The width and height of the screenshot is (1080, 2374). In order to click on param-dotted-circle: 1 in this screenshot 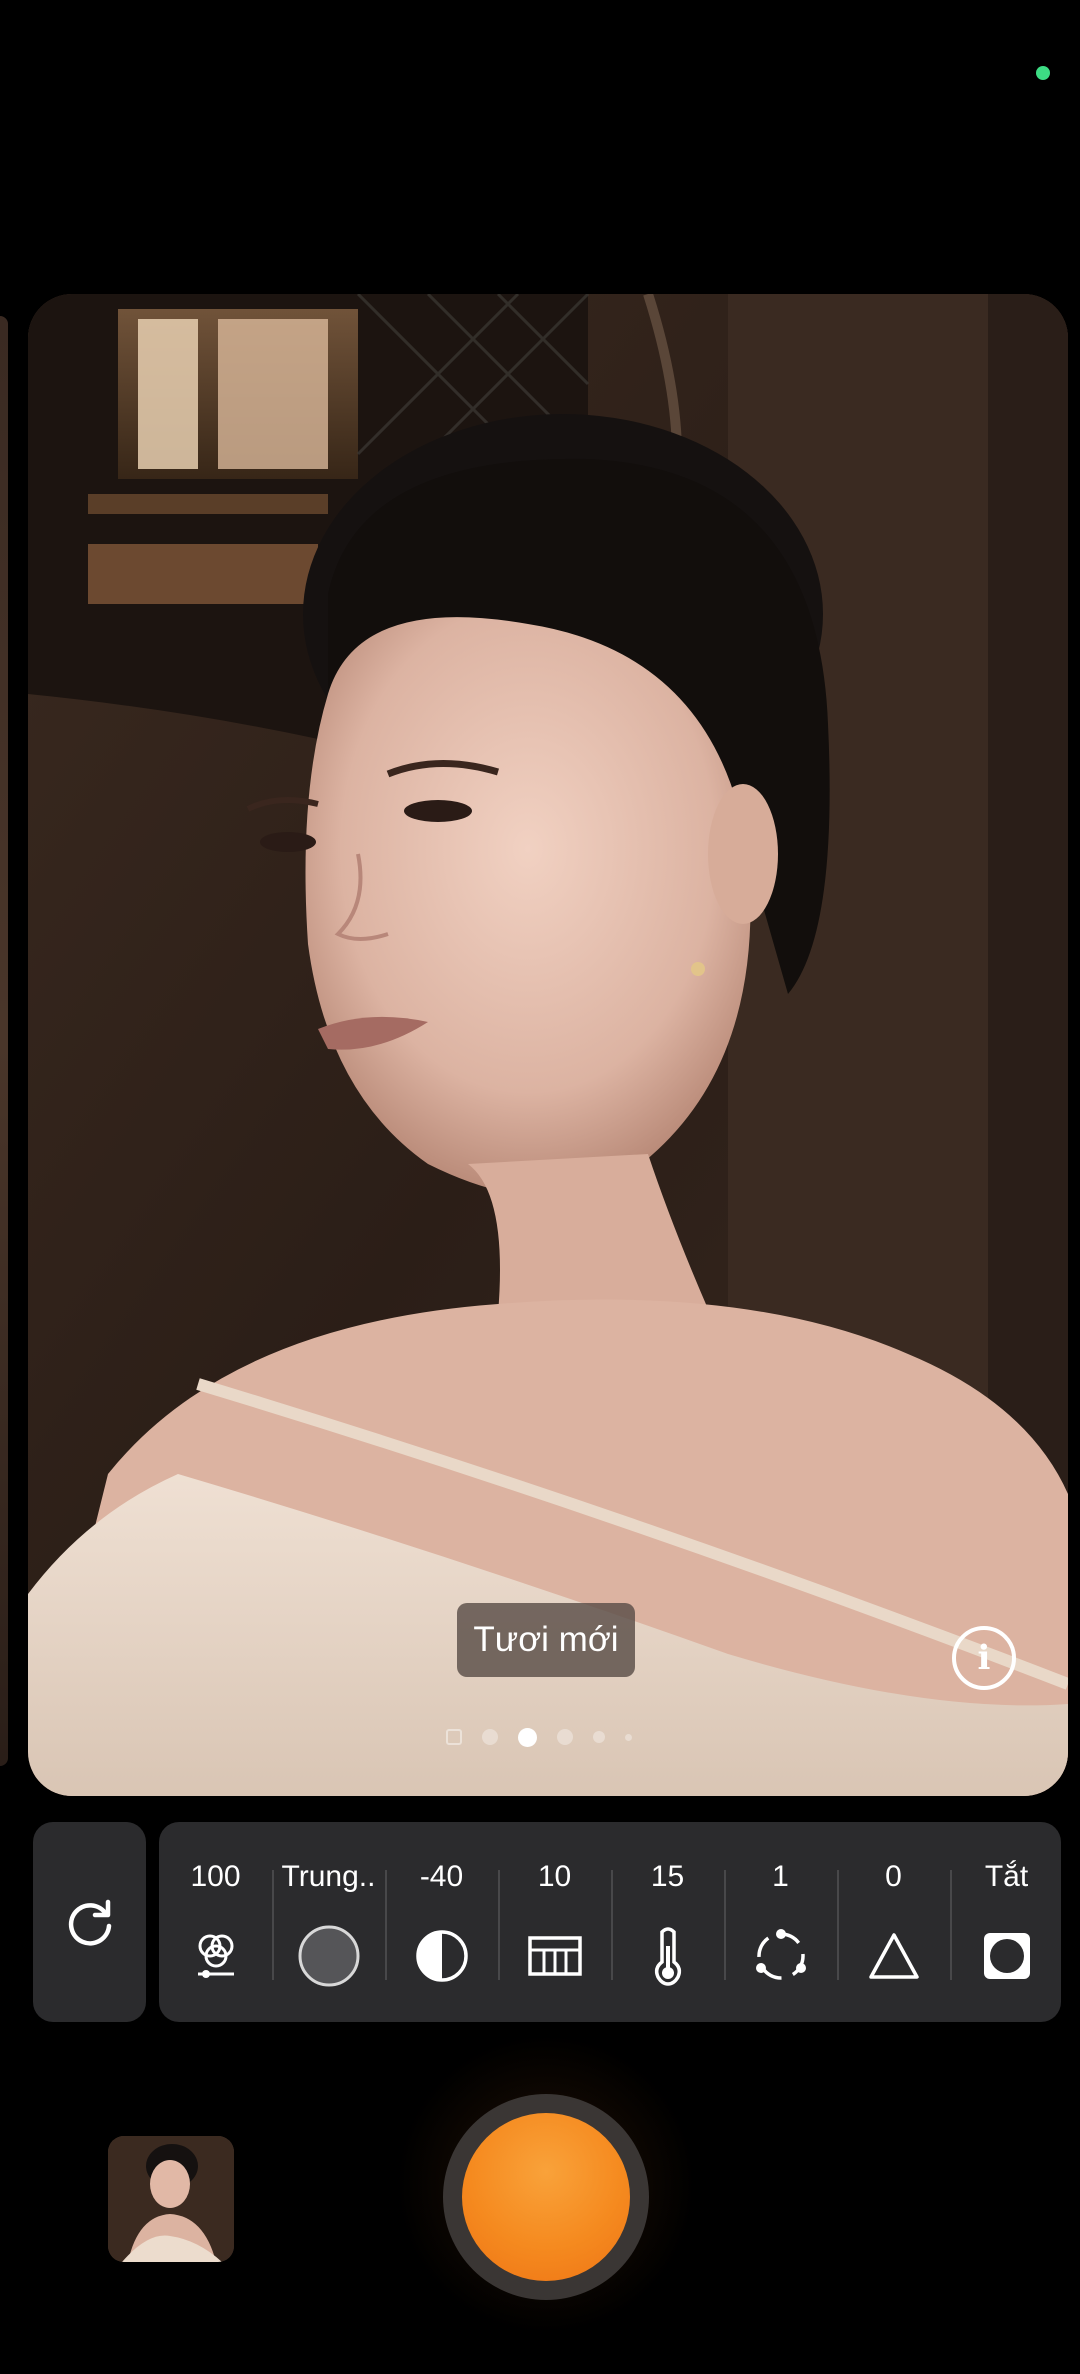, I will do `click(780, 1922)`.